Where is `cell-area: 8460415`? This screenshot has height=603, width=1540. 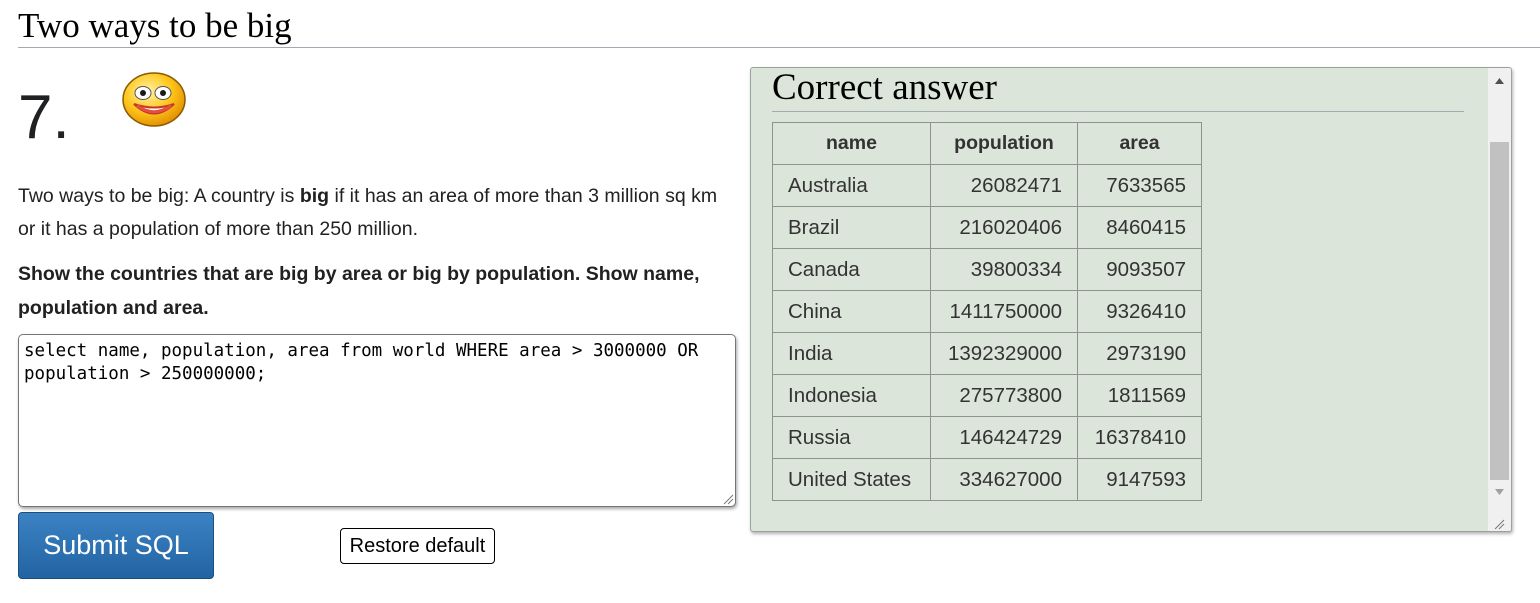 cell-area: 8460415 is located at coordinates (1139, 227).